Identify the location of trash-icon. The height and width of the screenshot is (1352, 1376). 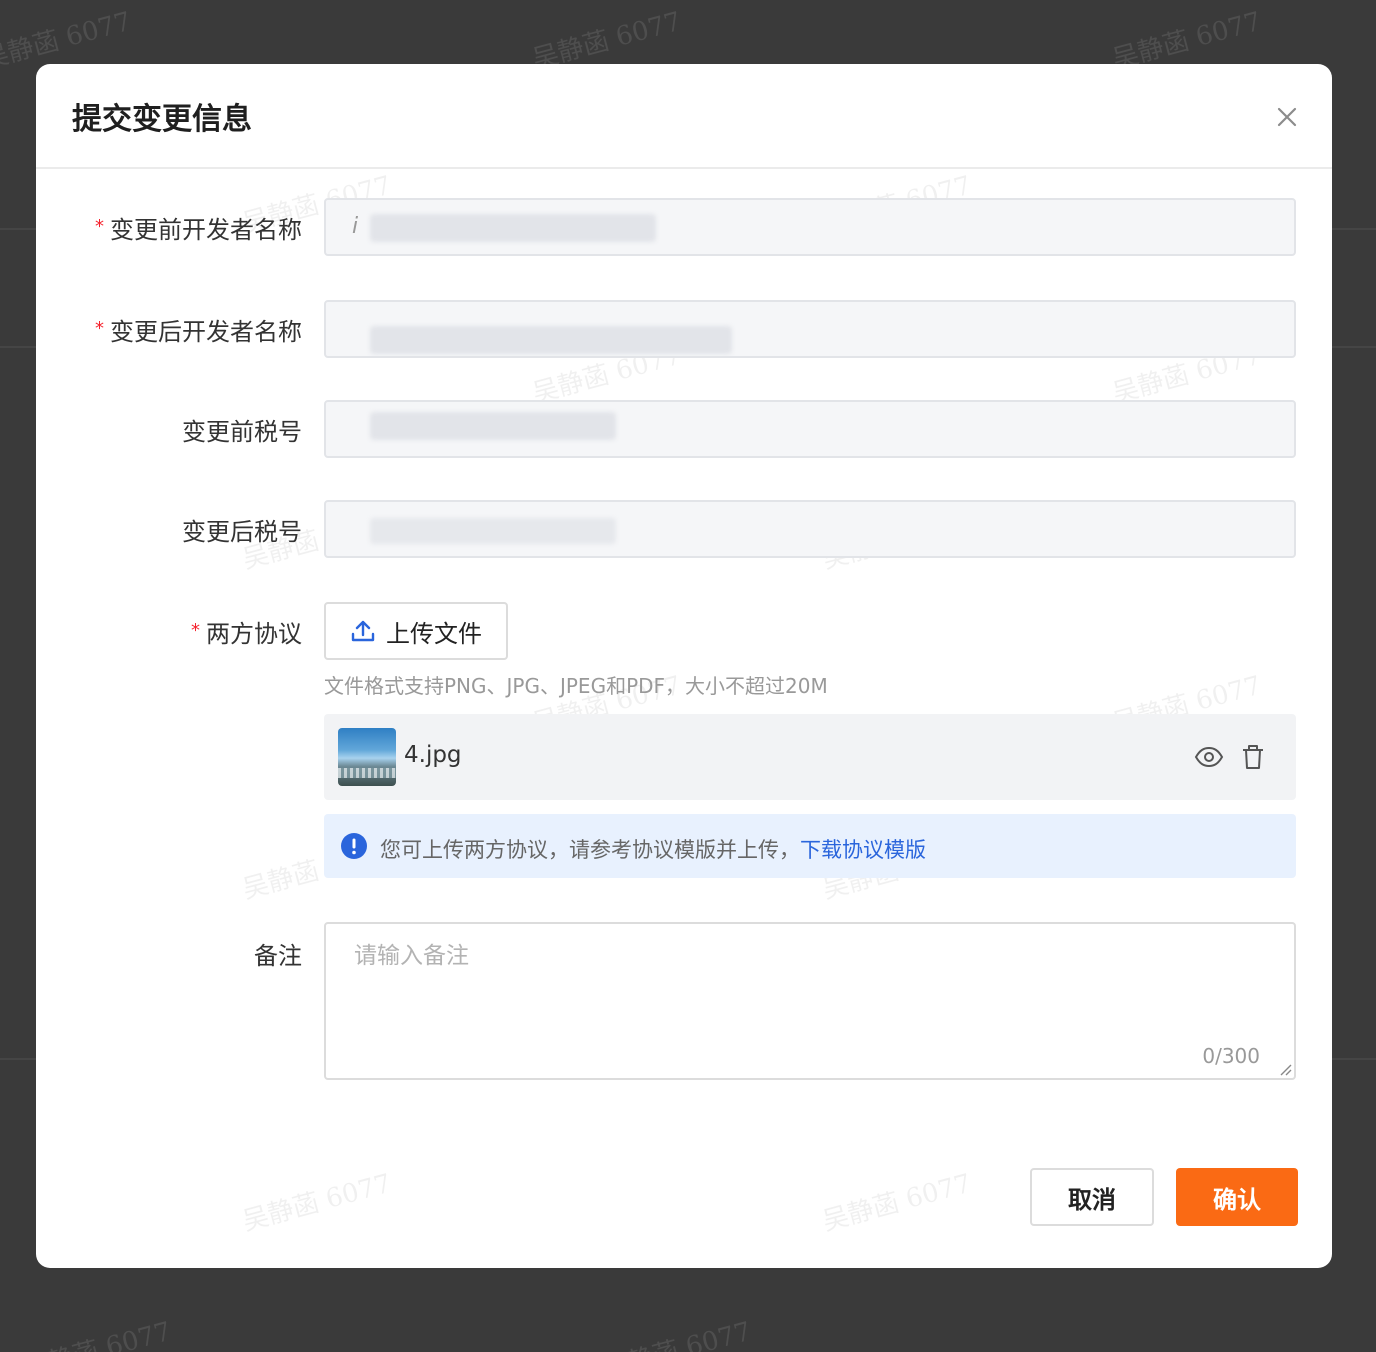
(1253, 757).